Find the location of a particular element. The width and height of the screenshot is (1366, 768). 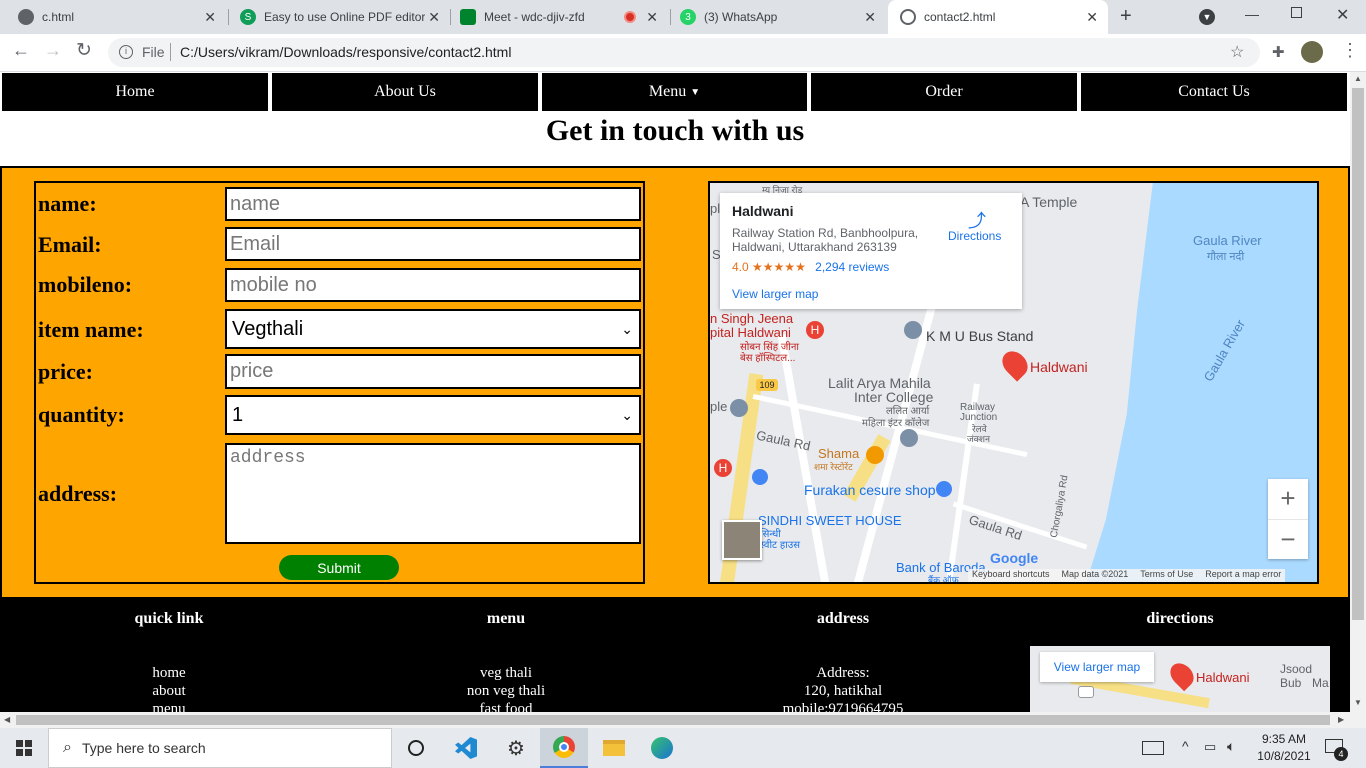

zoom-out-button: − is located at coordinates (1288, 539).